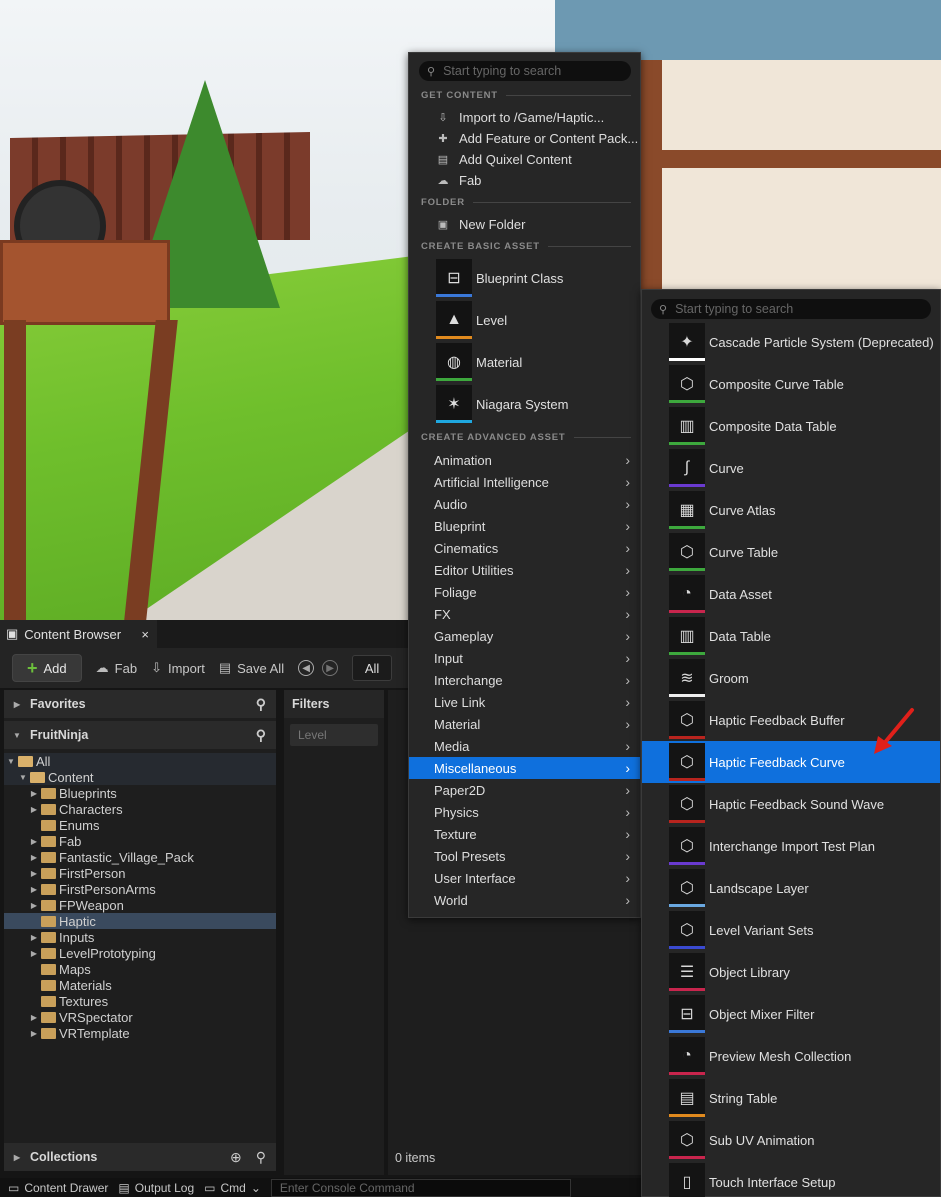 The image size is (941, 1197). I want to click on asset-item-groom: ≋ Groom, so click(791, 678).